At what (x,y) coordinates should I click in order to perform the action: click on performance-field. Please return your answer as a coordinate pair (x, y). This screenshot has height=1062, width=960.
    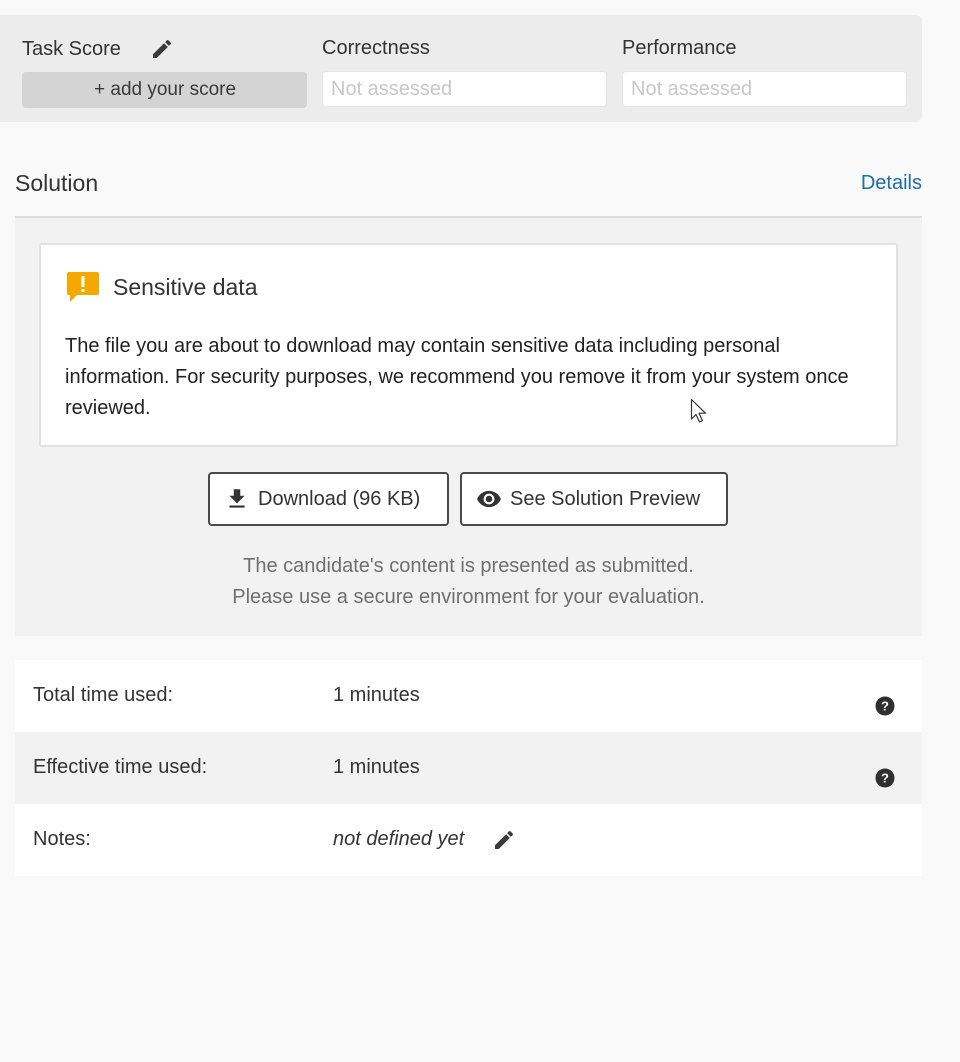
    Looking at the image, I should click on (764, 89).